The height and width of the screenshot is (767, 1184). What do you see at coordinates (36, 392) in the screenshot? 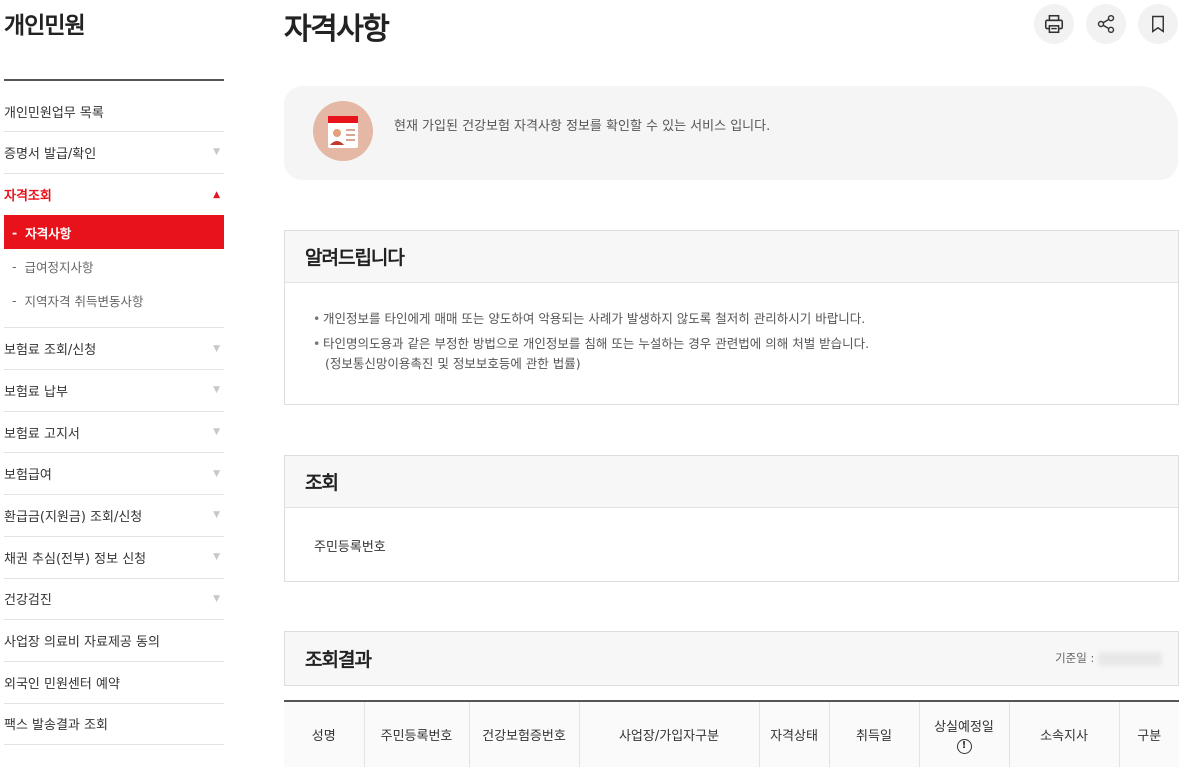
I see `sidebar-item-label: 보험료 납부` at bounding box center [36, 392].